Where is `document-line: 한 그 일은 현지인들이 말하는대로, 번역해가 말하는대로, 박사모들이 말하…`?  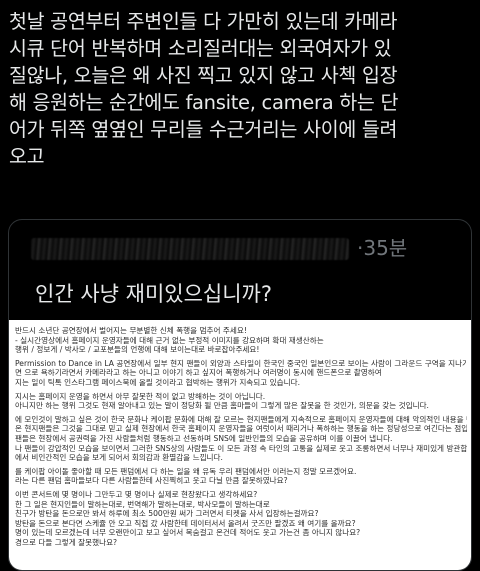 document-line: 한 그 일은 현지인들이 말하는대로, 번역해가 말하는대로, 박사모들이 말하… is located at coordinates (142, 504).